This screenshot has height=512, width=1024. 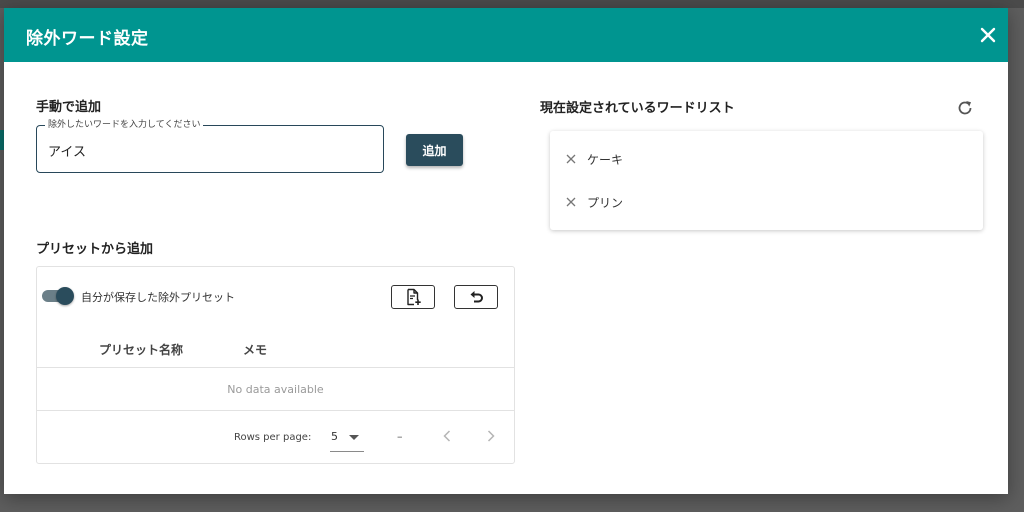 What do you see at coordinates (275, 367) in the screenshot?
I see `table-divider` at bounding box center [275, 367].